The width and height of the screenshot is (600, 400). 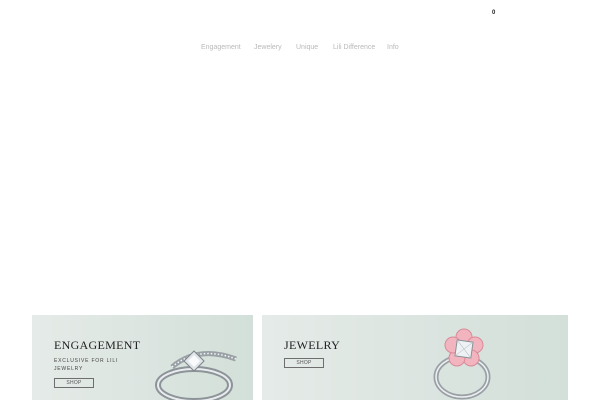 What do you see at coordinates (307, 47) in the screenshot?
I see `nav-item-unique: Unique` at bounding box center [307, 47].